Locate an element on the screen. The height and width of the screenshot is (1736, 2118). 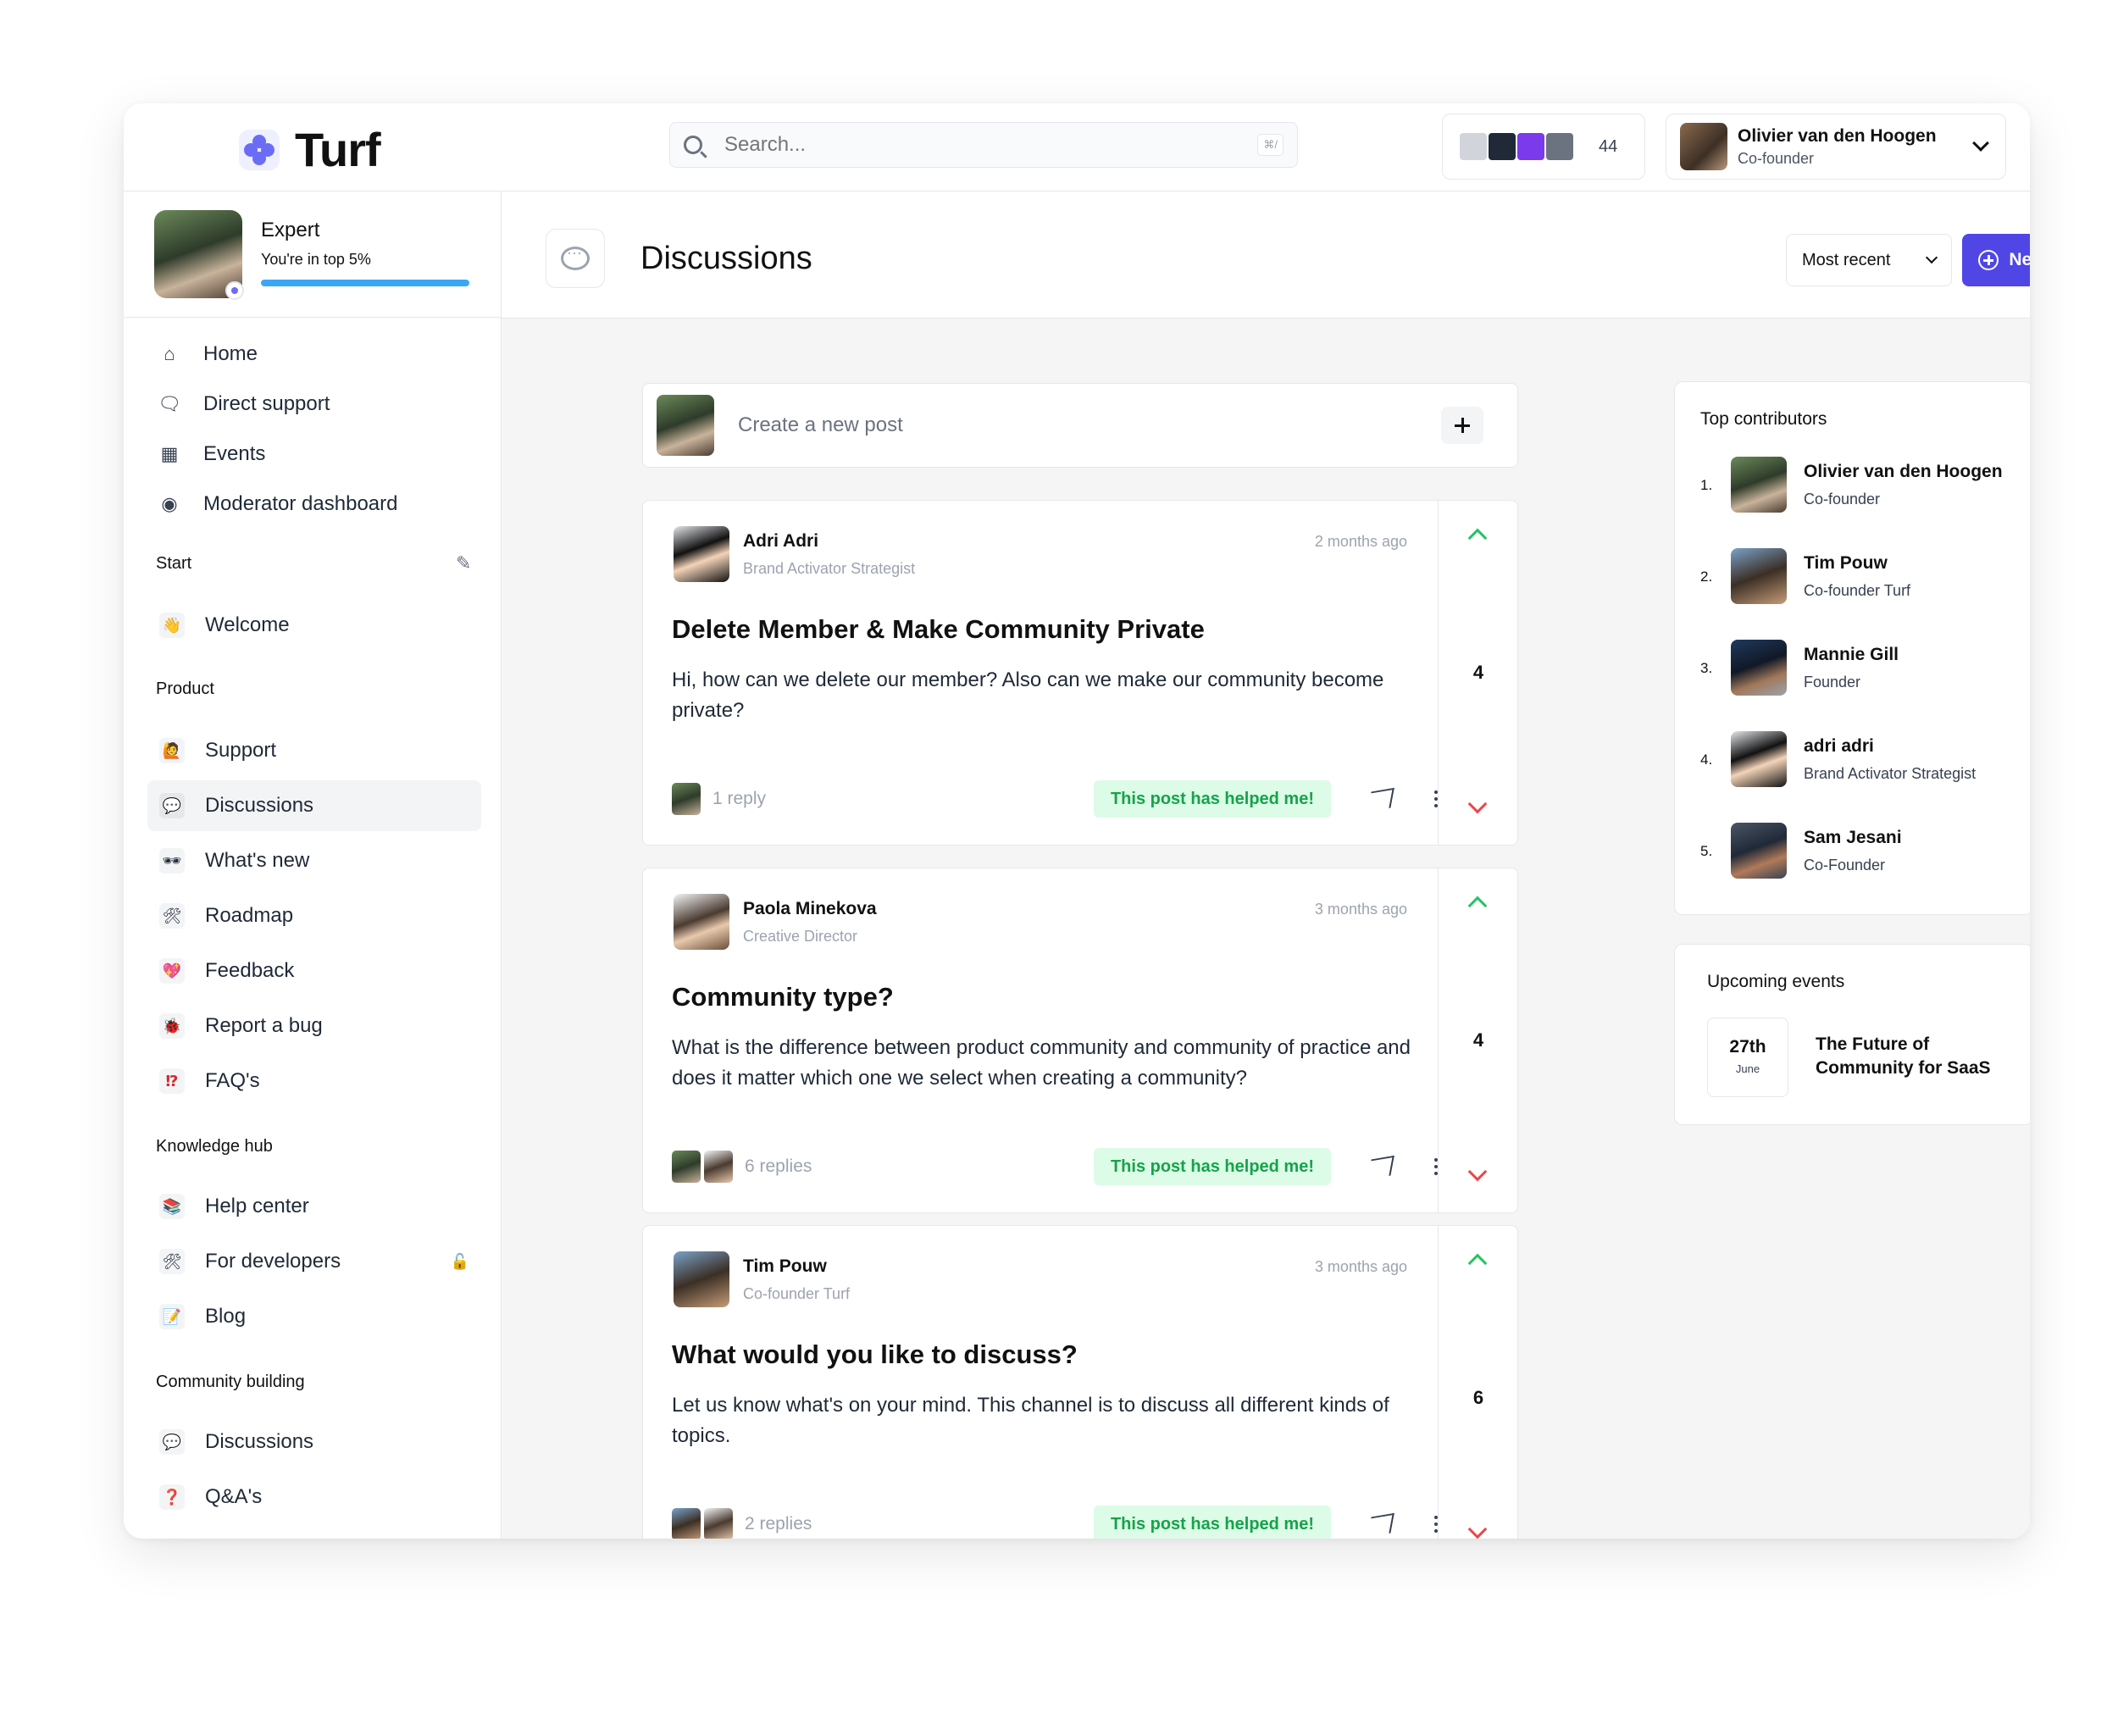
contributor-row: 4. adri adri Brand Activator Strategist is located at coordinates (1857, 761).